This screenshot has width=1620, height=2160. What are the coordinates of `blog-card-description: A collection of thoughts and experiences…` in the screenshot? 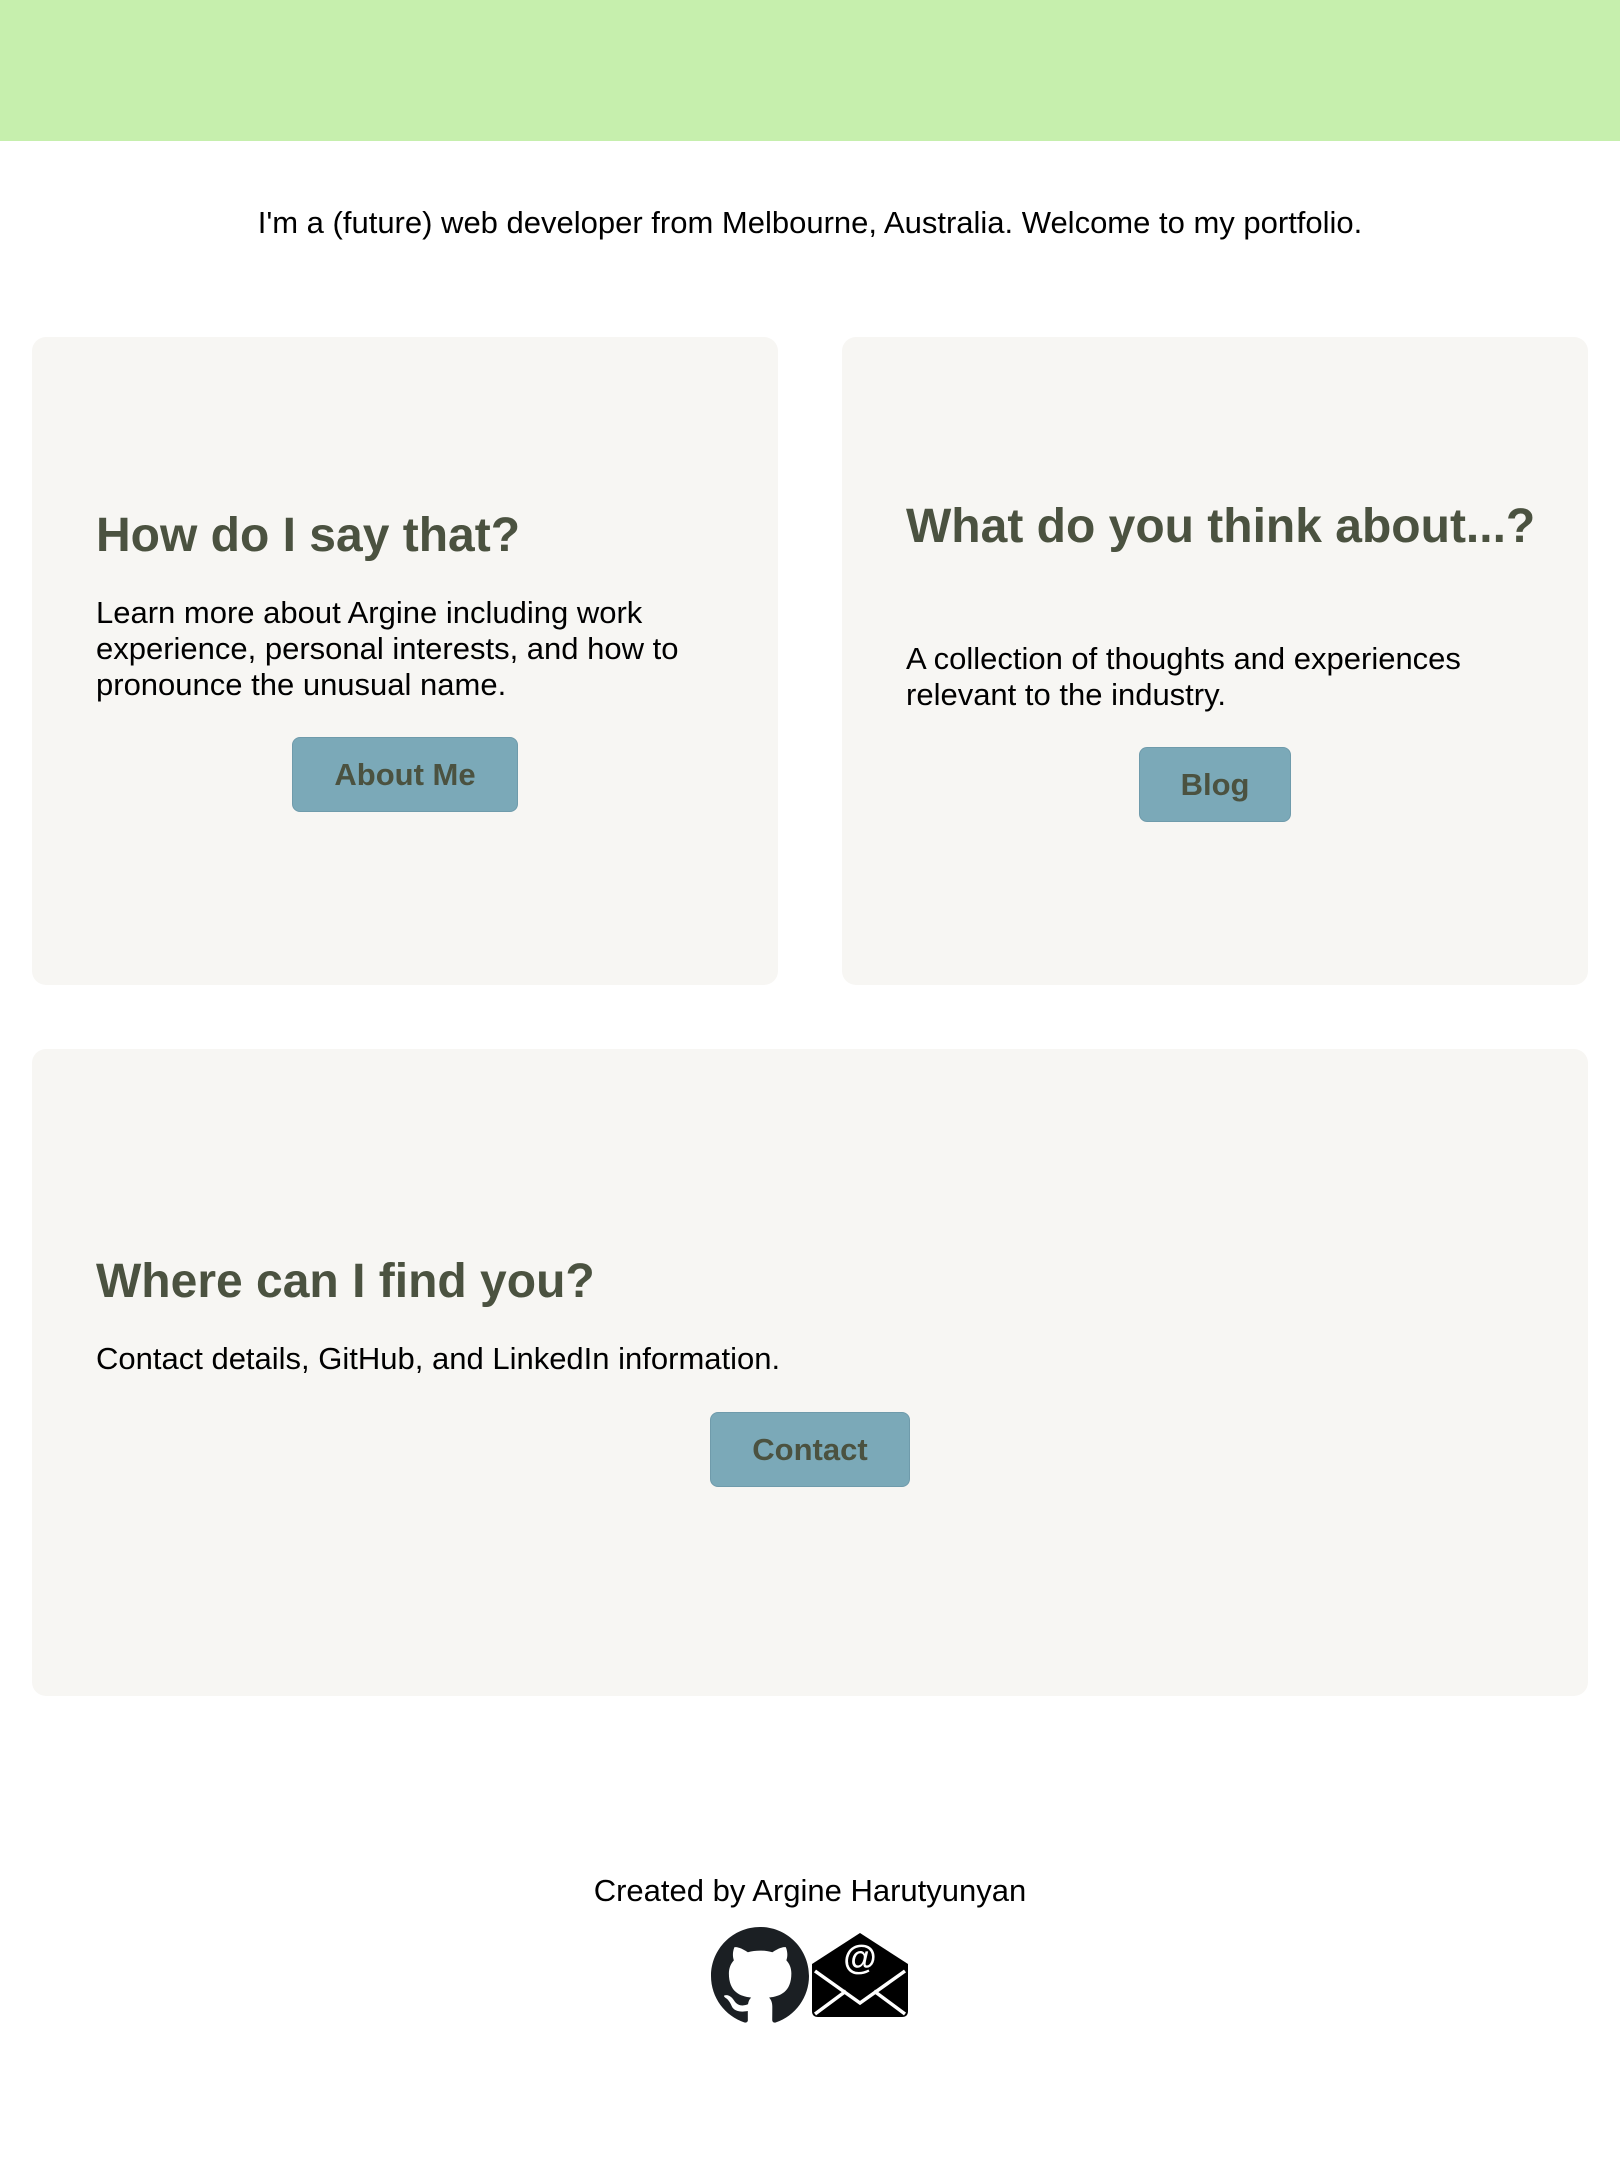 It's located at (1183, 676).